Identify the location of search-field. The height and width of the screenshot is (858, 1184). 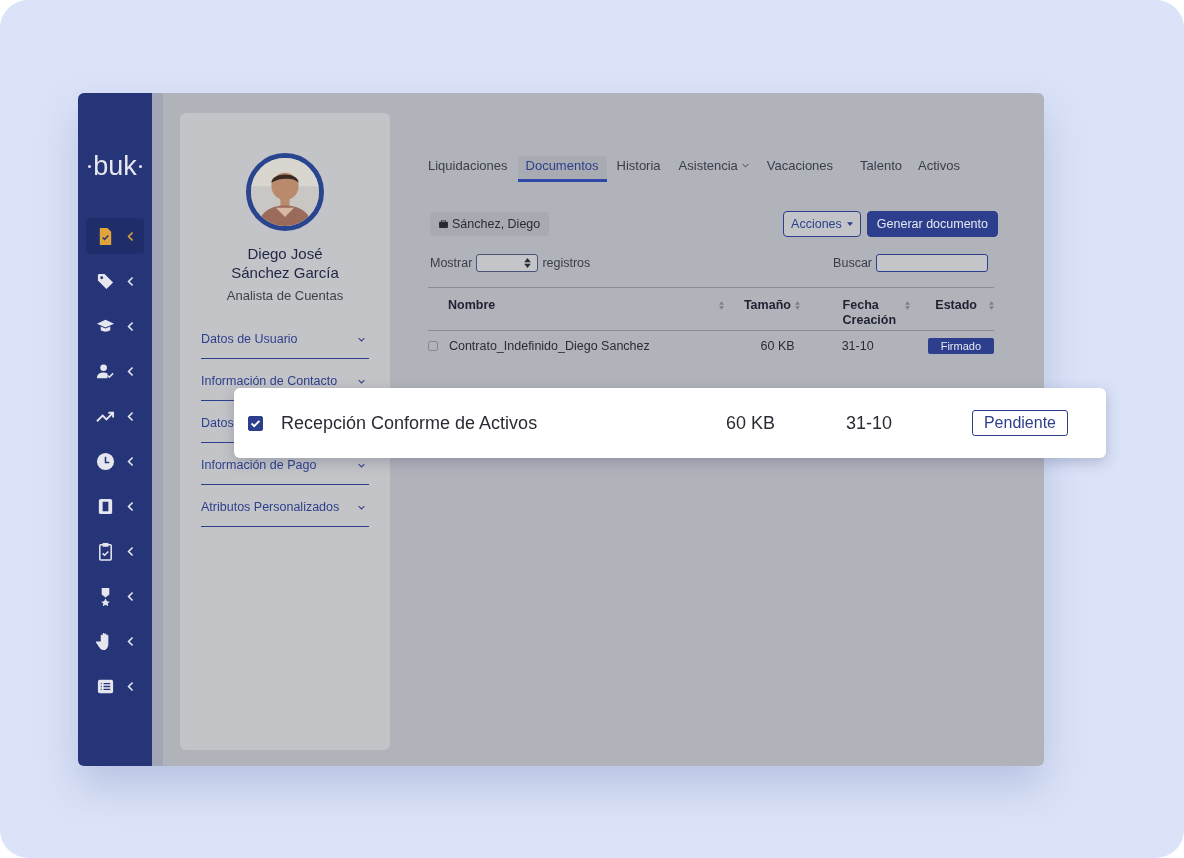
(932, 263).